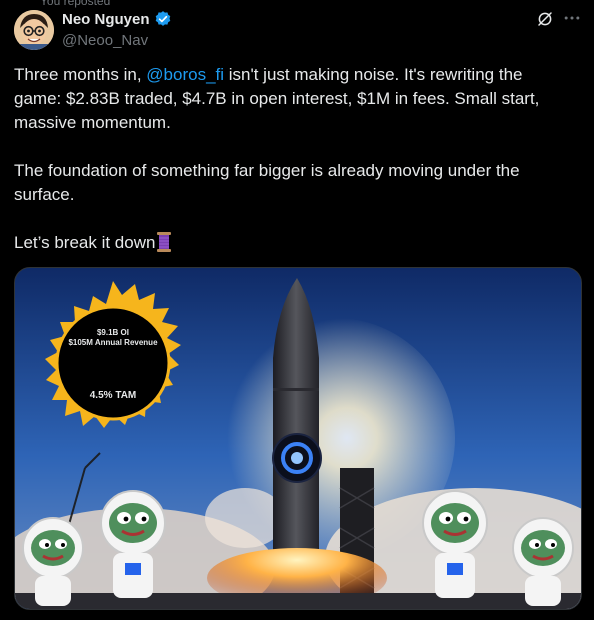 The width and height of the screenshot is (594, 620). Describe the element at coordinates (106, 19) in the screenshot. I see `author-name: Neo Nguyen` at that location.